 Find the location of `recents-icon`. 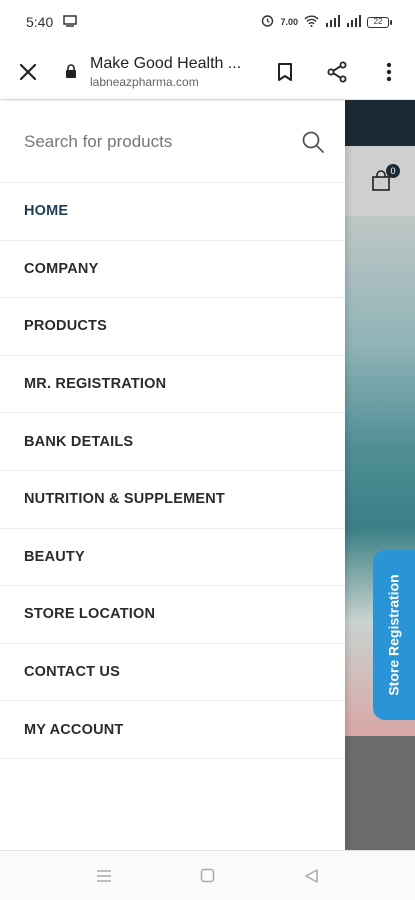

recents-icon is located at coordinates (104, 876).